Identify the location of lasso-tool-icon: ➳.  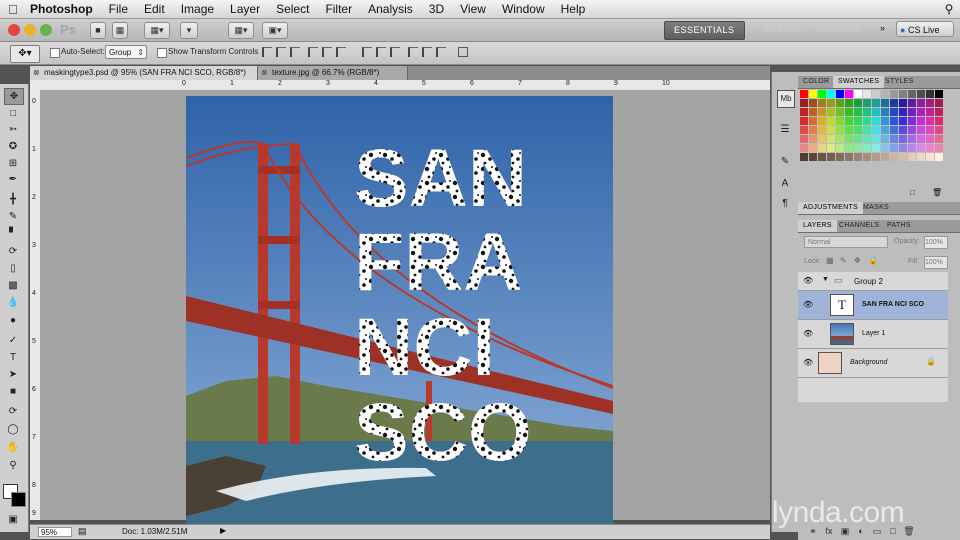
(13, 129).